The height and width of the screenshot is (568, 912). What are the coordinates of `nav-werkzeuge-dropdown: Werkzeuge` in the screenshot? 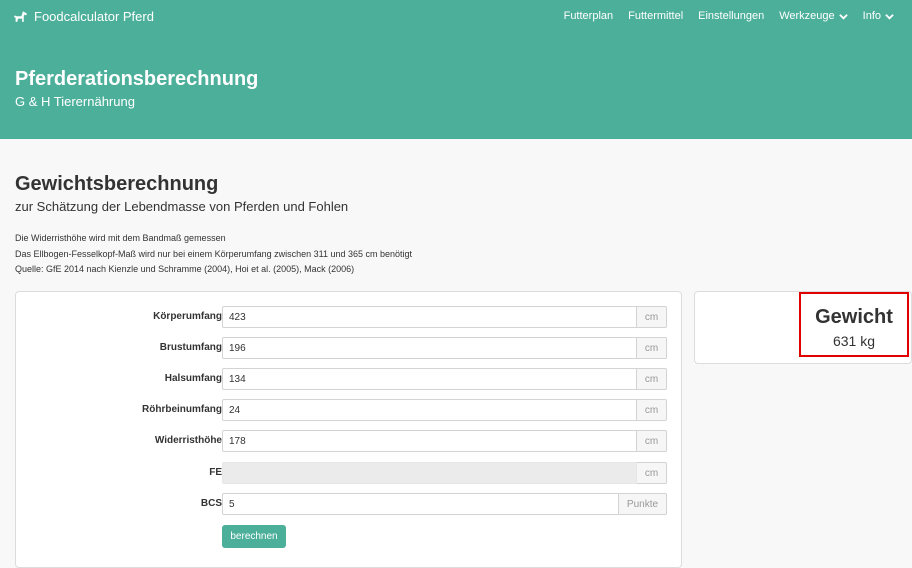 It's located at (813, 16).